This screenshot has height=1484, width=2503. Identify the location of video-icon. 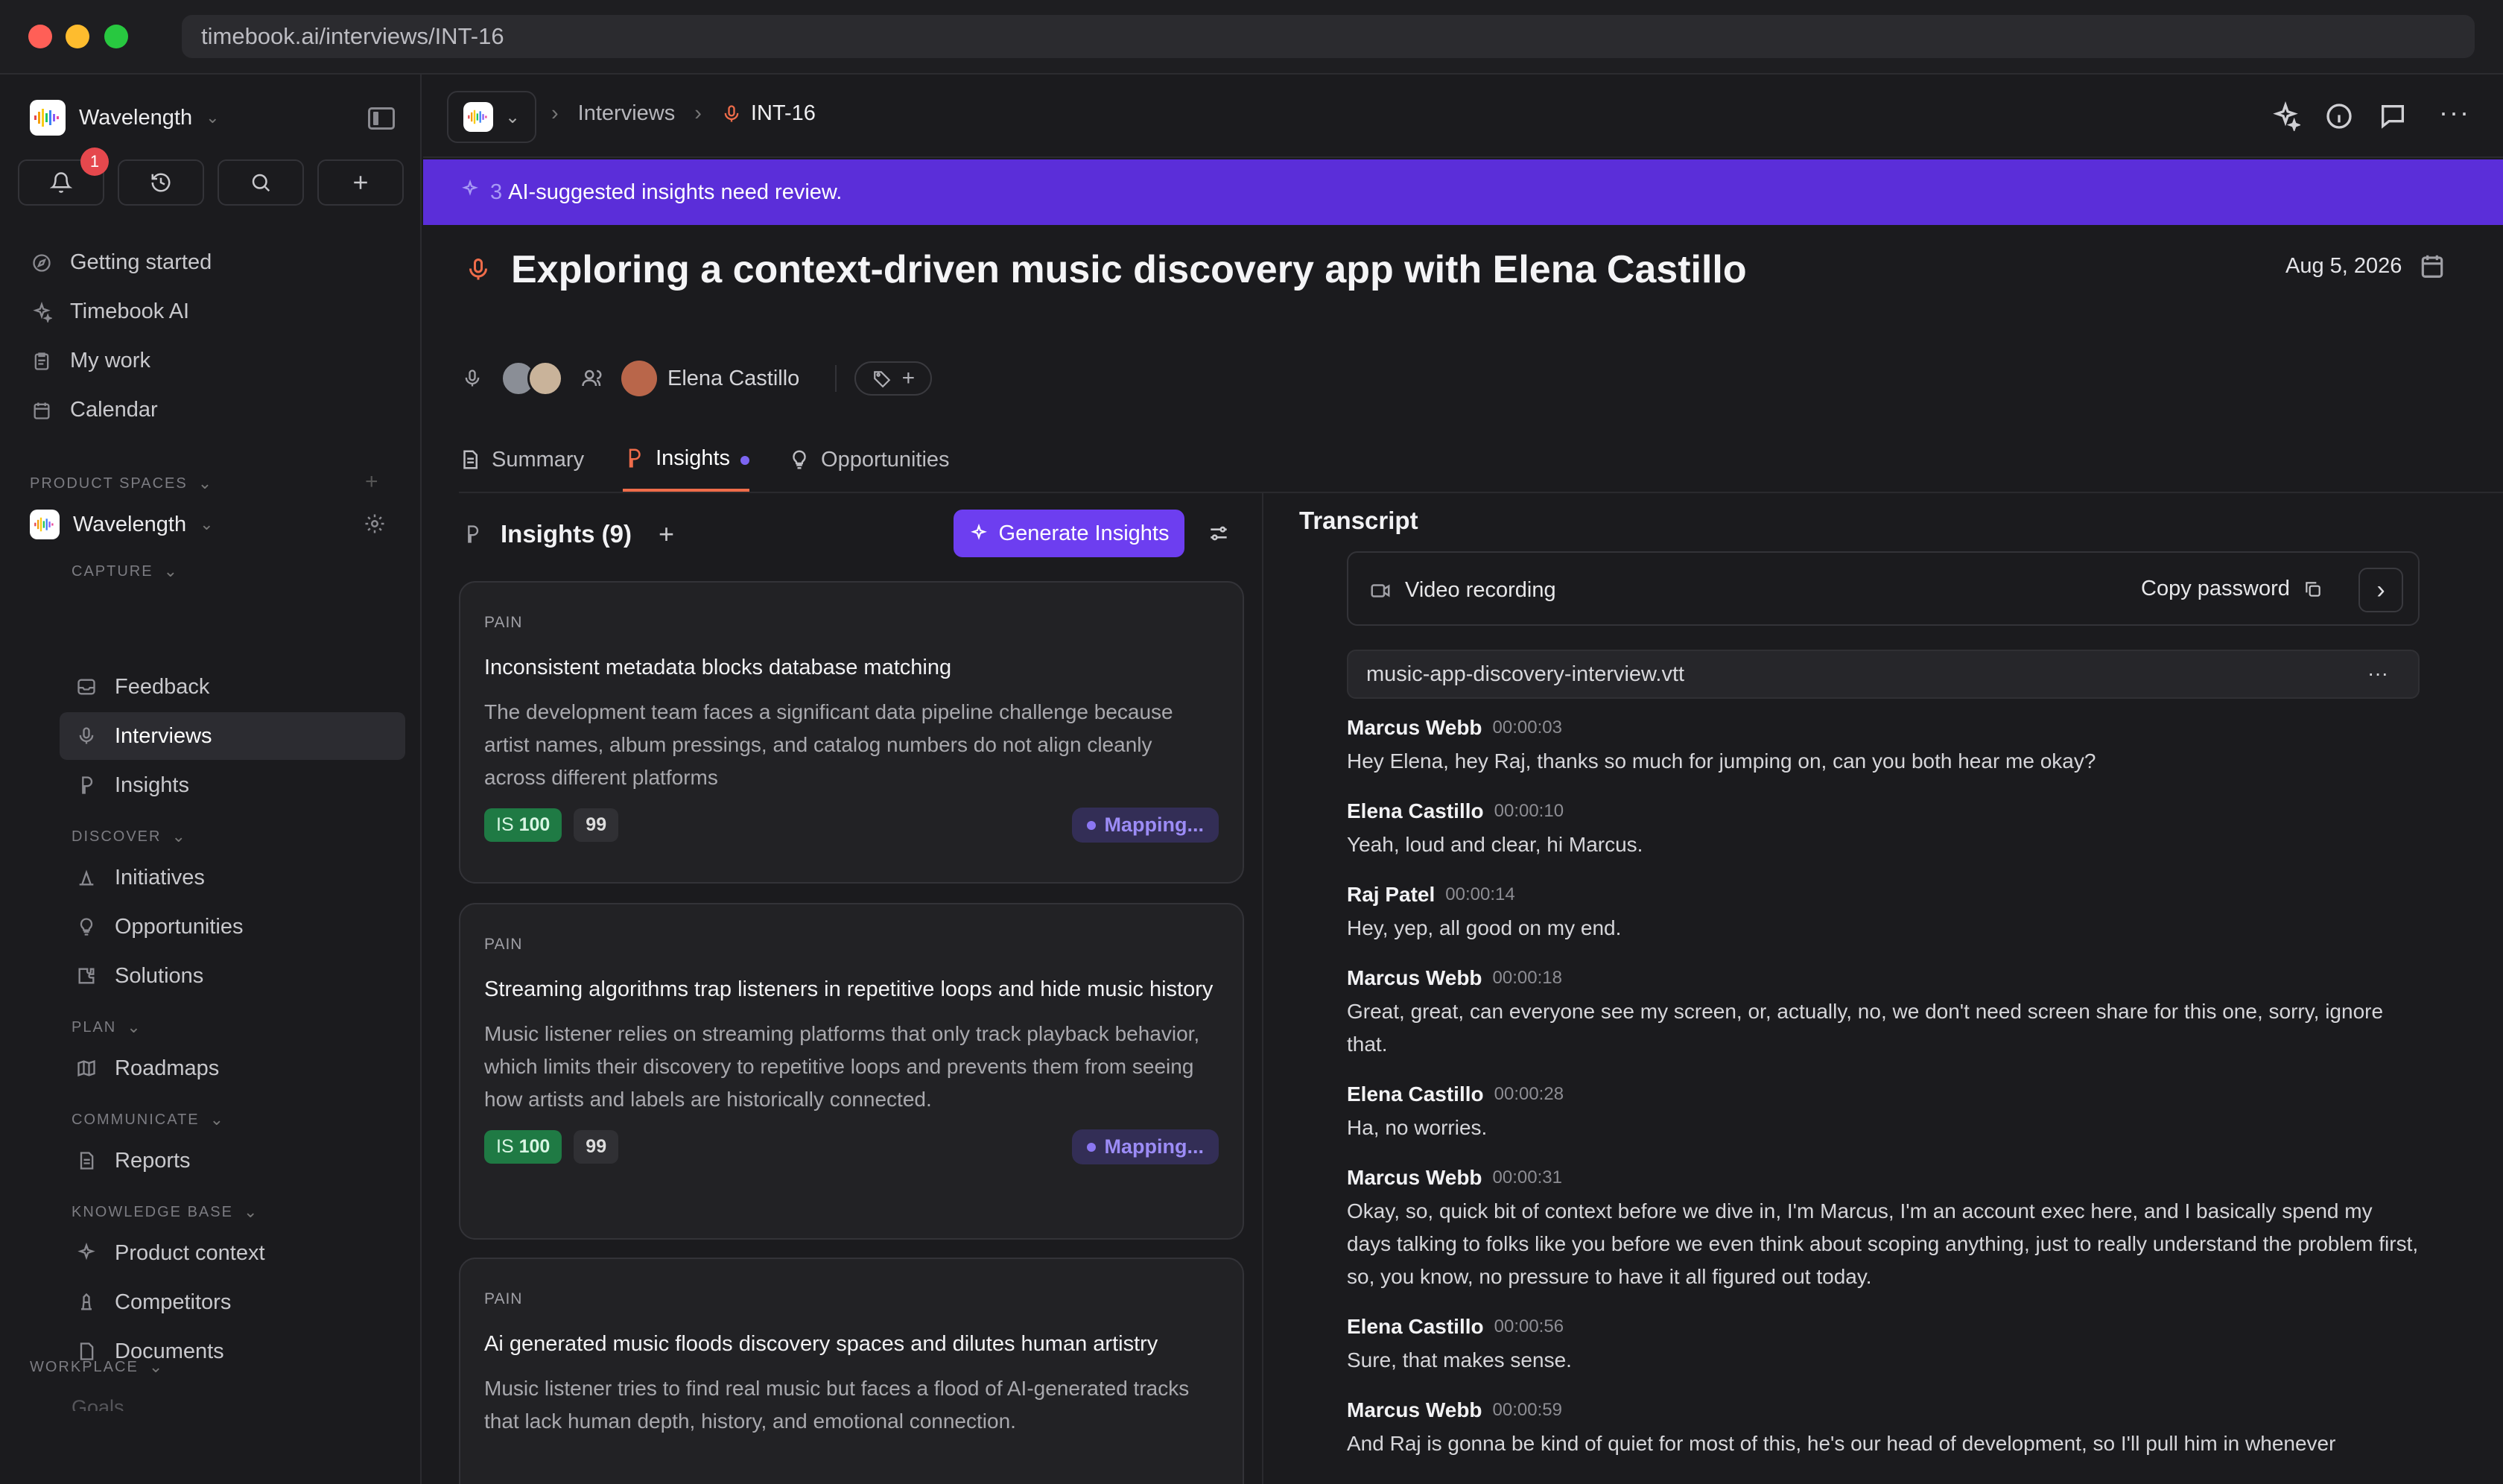
(1381, 590).